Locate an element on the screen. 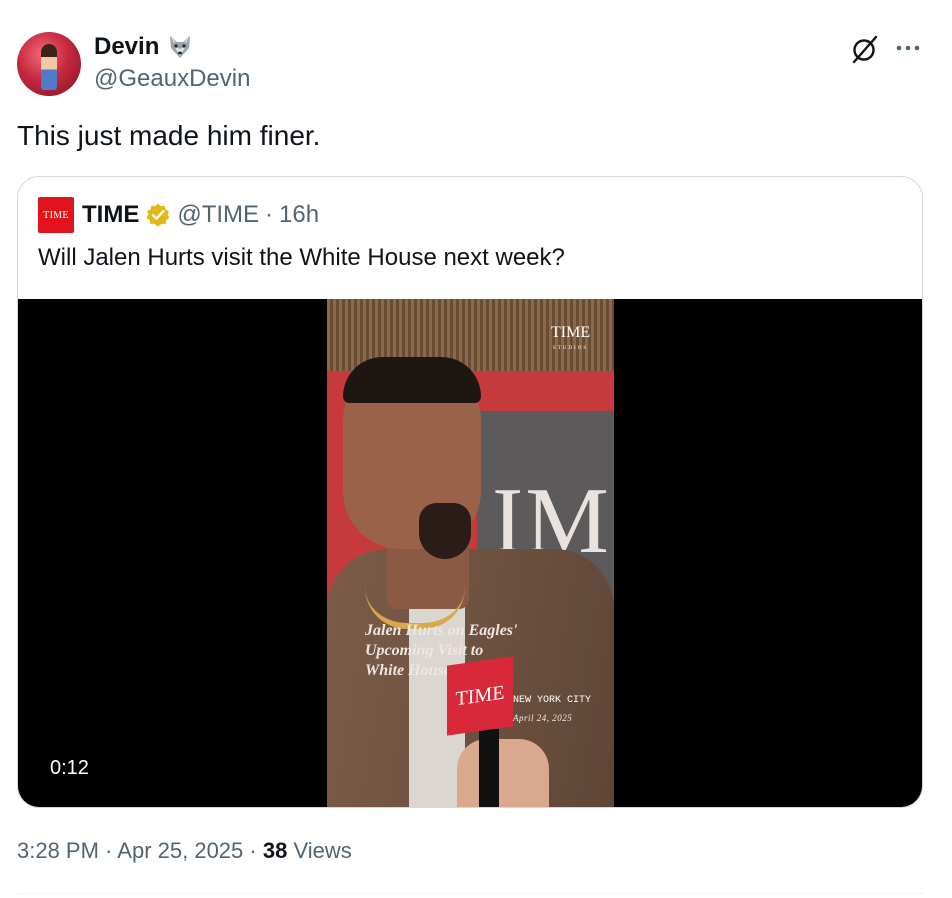  views-count: 38 is located at coordinates (275, 850).